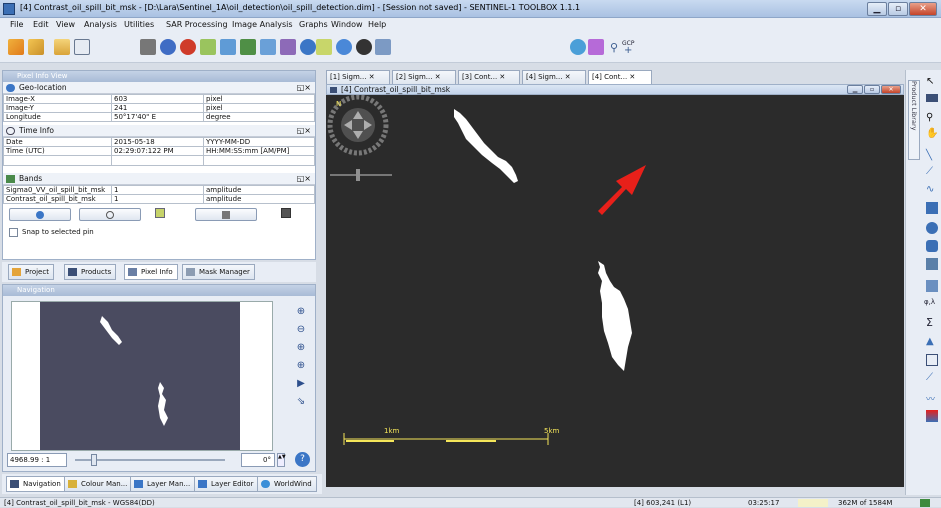 The image size is (941, 508). I want to click on polyline-tool-icon: ⟋, so click(932, 172).